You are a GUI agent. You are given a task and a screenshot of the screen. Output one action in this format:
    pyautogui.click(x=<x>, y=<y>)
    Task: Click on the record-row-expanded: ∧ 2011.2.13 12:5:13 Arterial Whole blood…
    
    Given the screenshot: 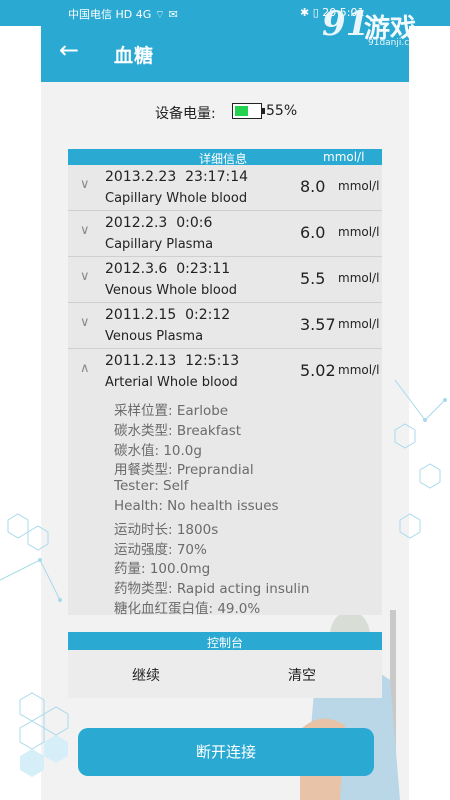 What is the action you would take?
    pyautogui.click(x=225, y=371)
    